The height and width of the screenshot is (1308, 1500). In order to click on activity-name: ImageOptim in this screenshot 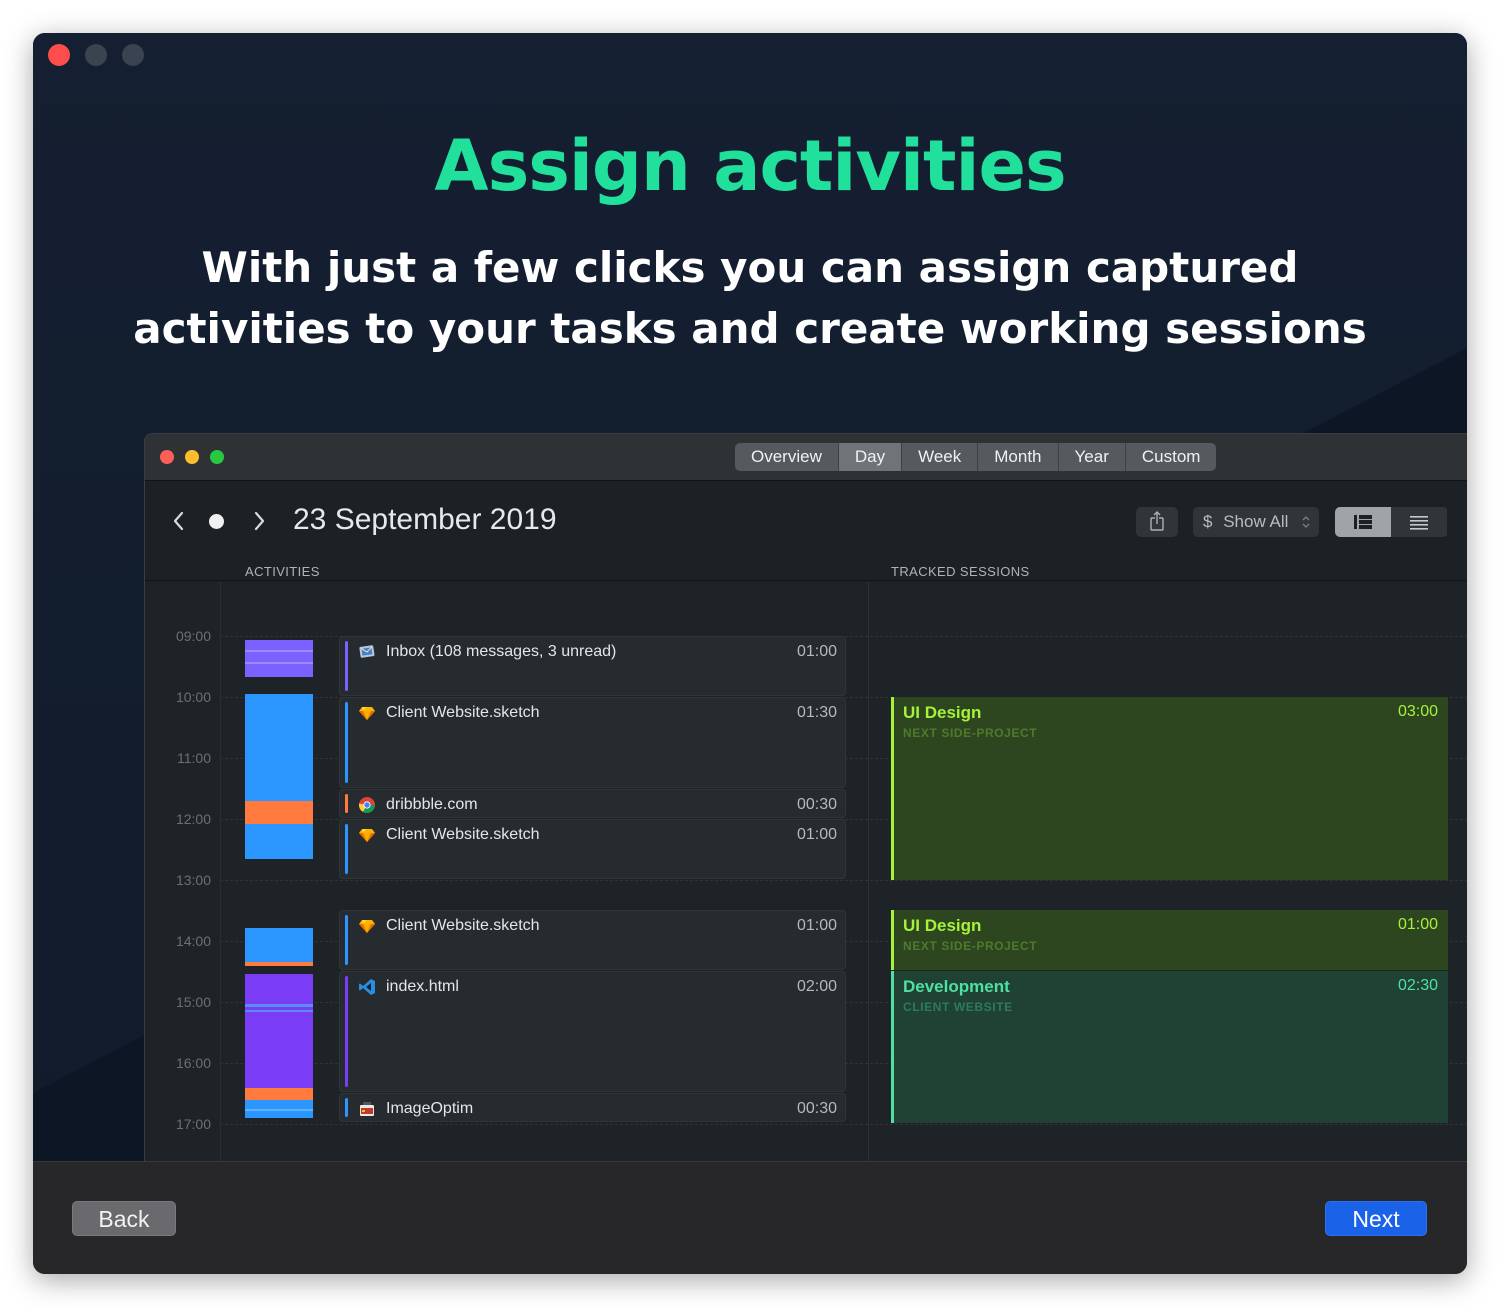, I will do `click(430, 1108)`.